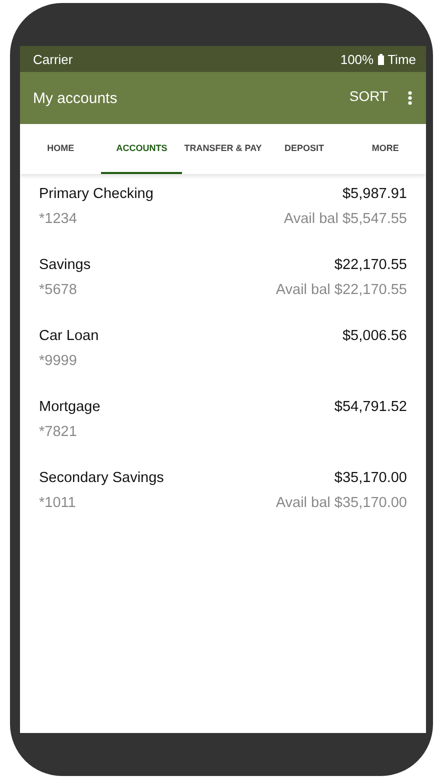  I want to click on nav-tab: ACCOUNTS, so click(141, 149).